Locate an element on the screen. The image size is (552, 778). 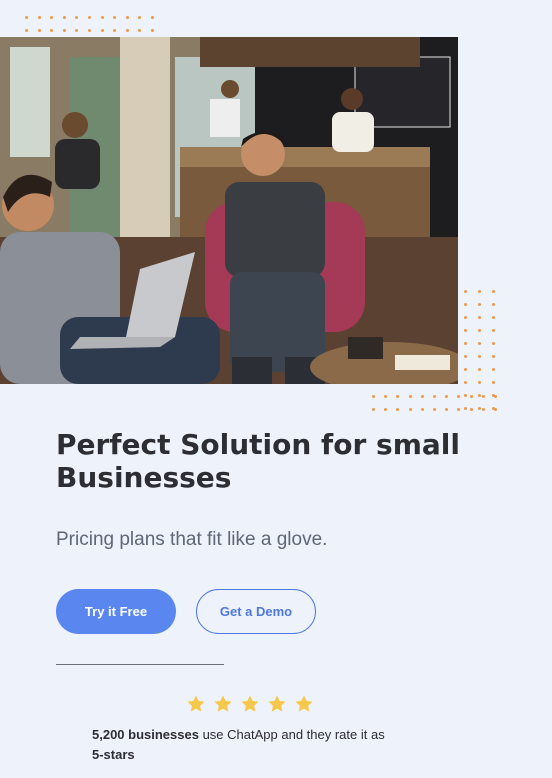
try-free-button: Try it Free is located at coordinates (116, 611).